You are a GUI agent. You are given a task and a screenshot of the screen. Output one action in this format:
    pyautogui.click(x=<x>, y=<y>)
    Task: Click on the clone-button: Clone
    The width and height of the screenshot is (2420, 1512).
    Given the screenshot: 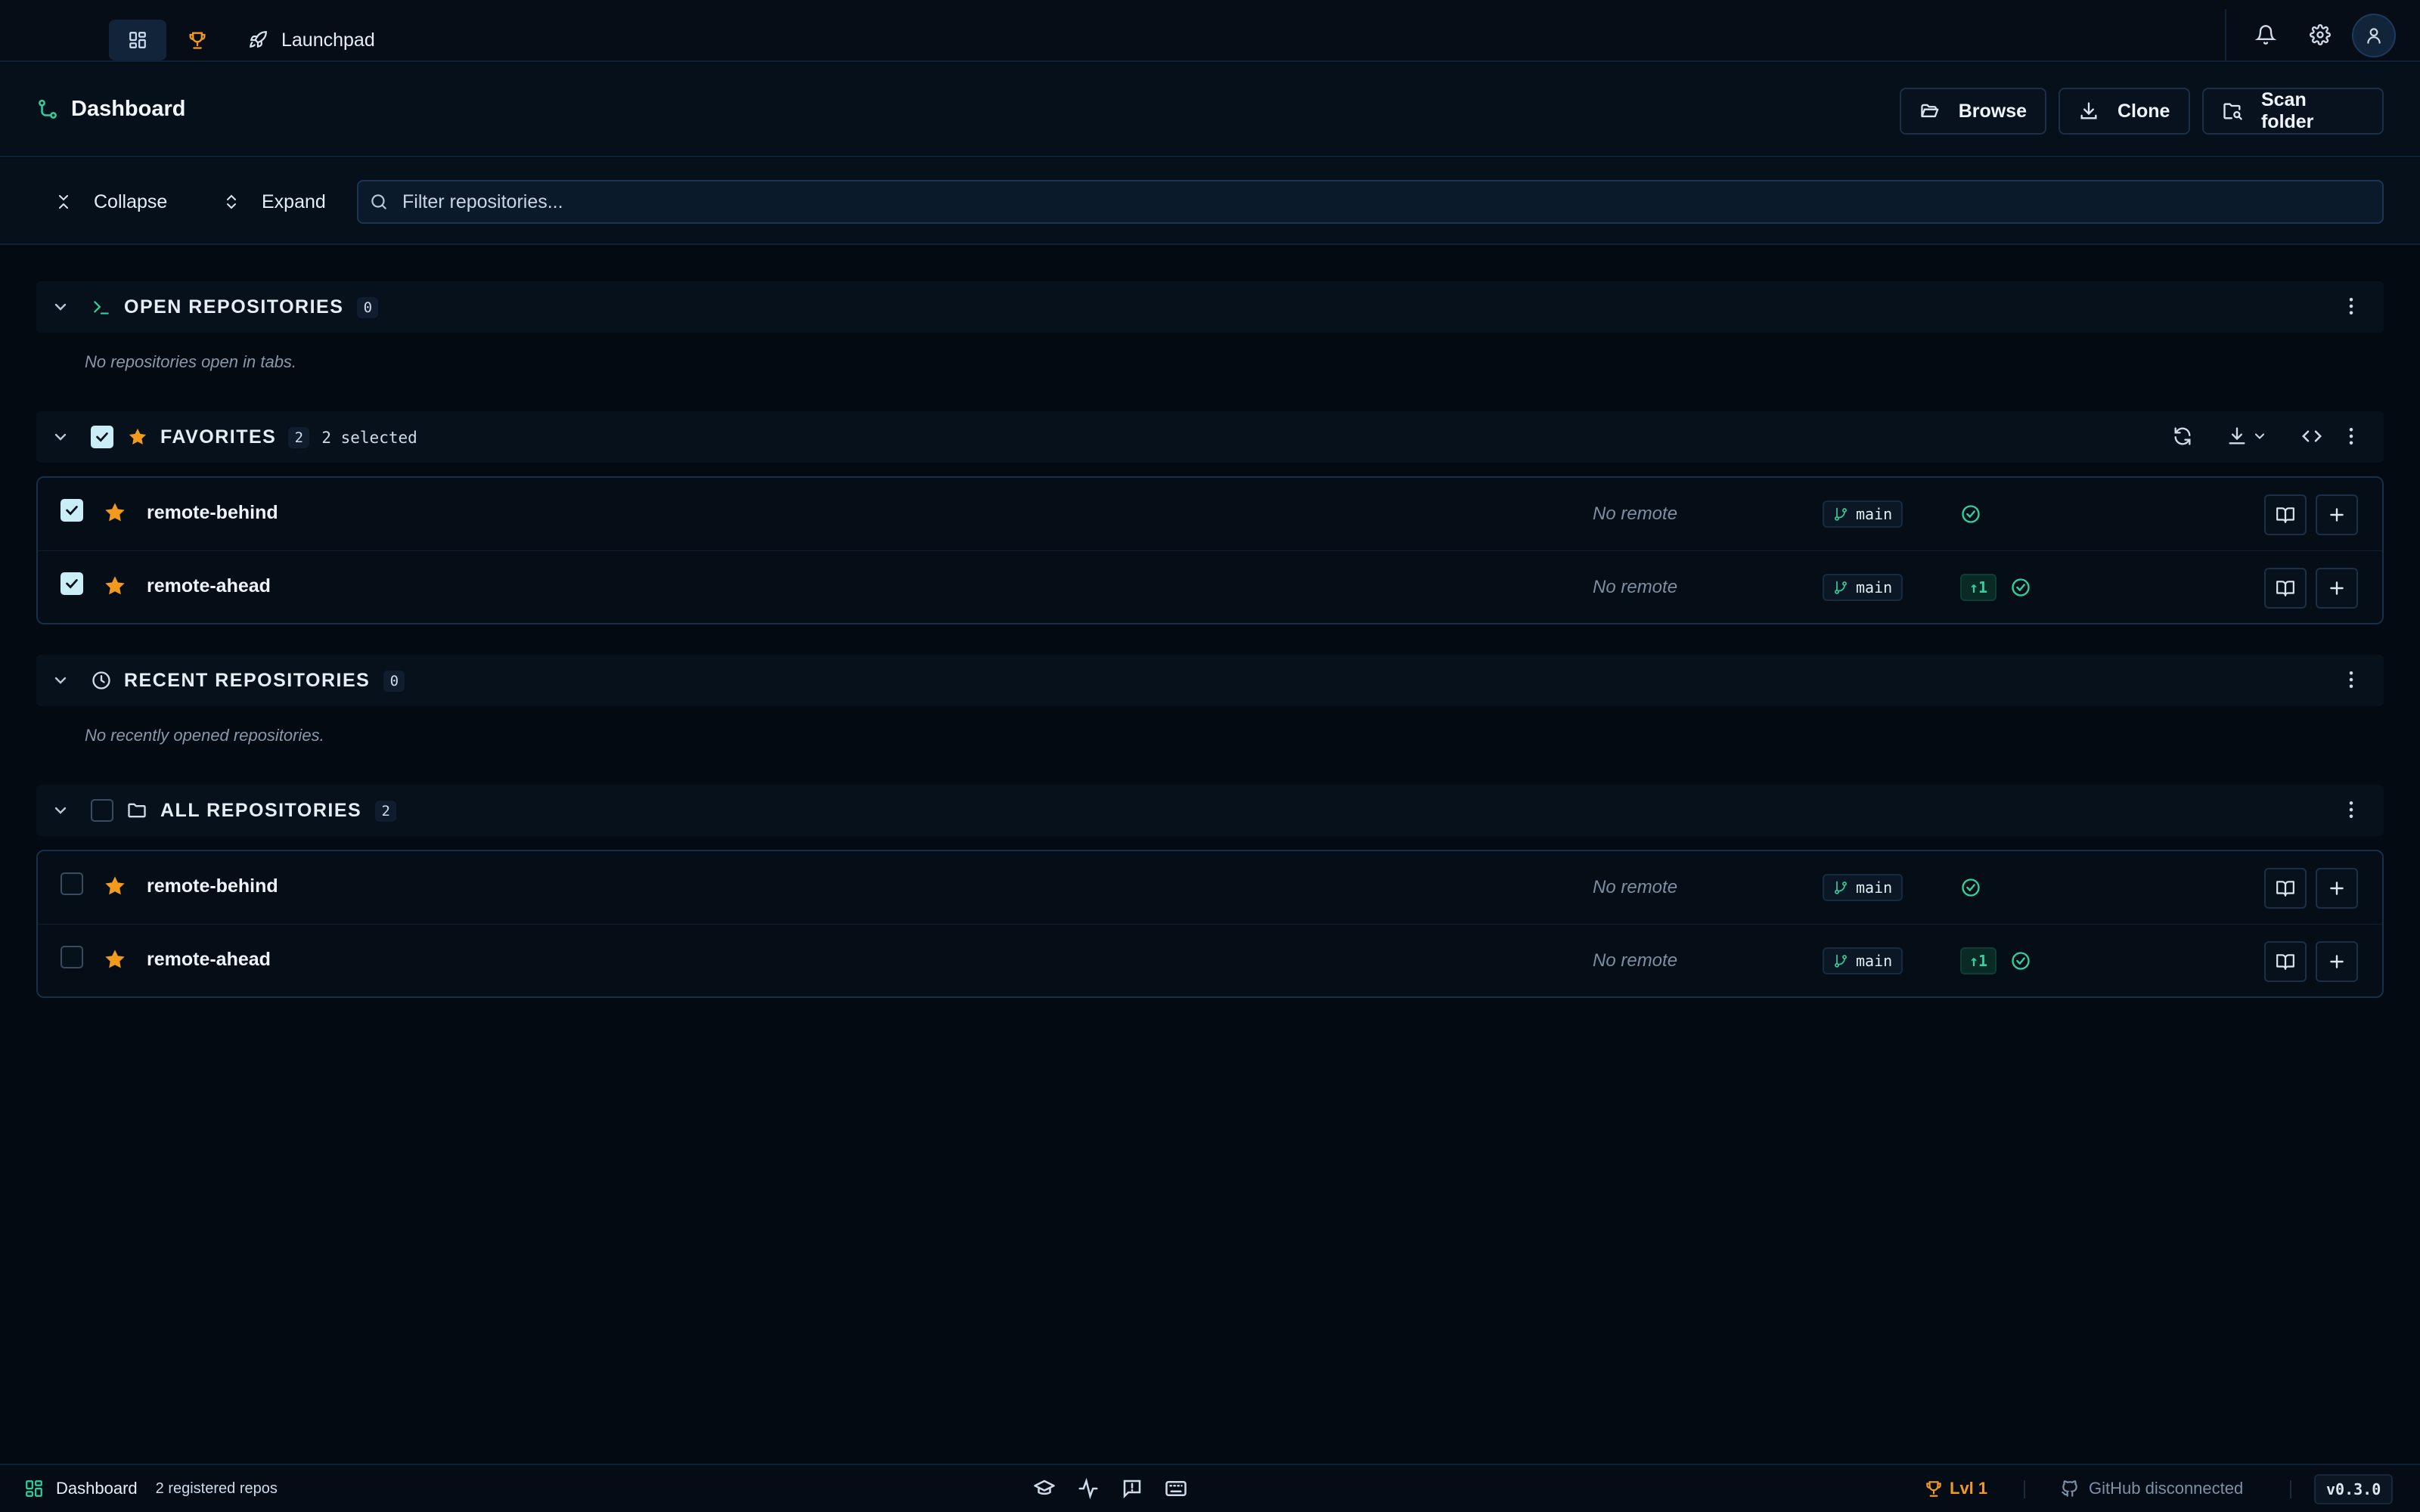 What is the action you would take?
    pyautogui.click(x=2124, y=111)
    